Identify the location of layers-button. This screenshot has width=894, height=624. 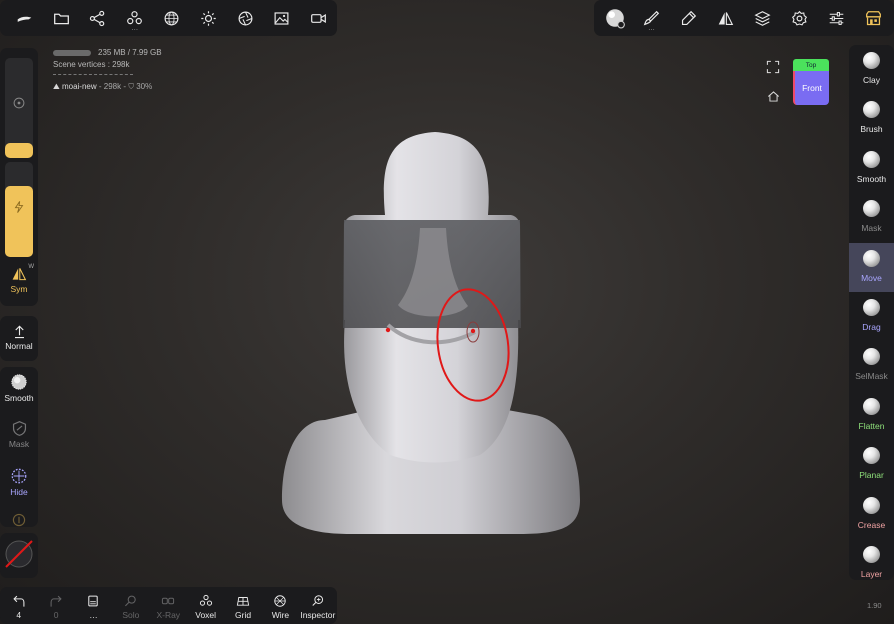
(762, 18).